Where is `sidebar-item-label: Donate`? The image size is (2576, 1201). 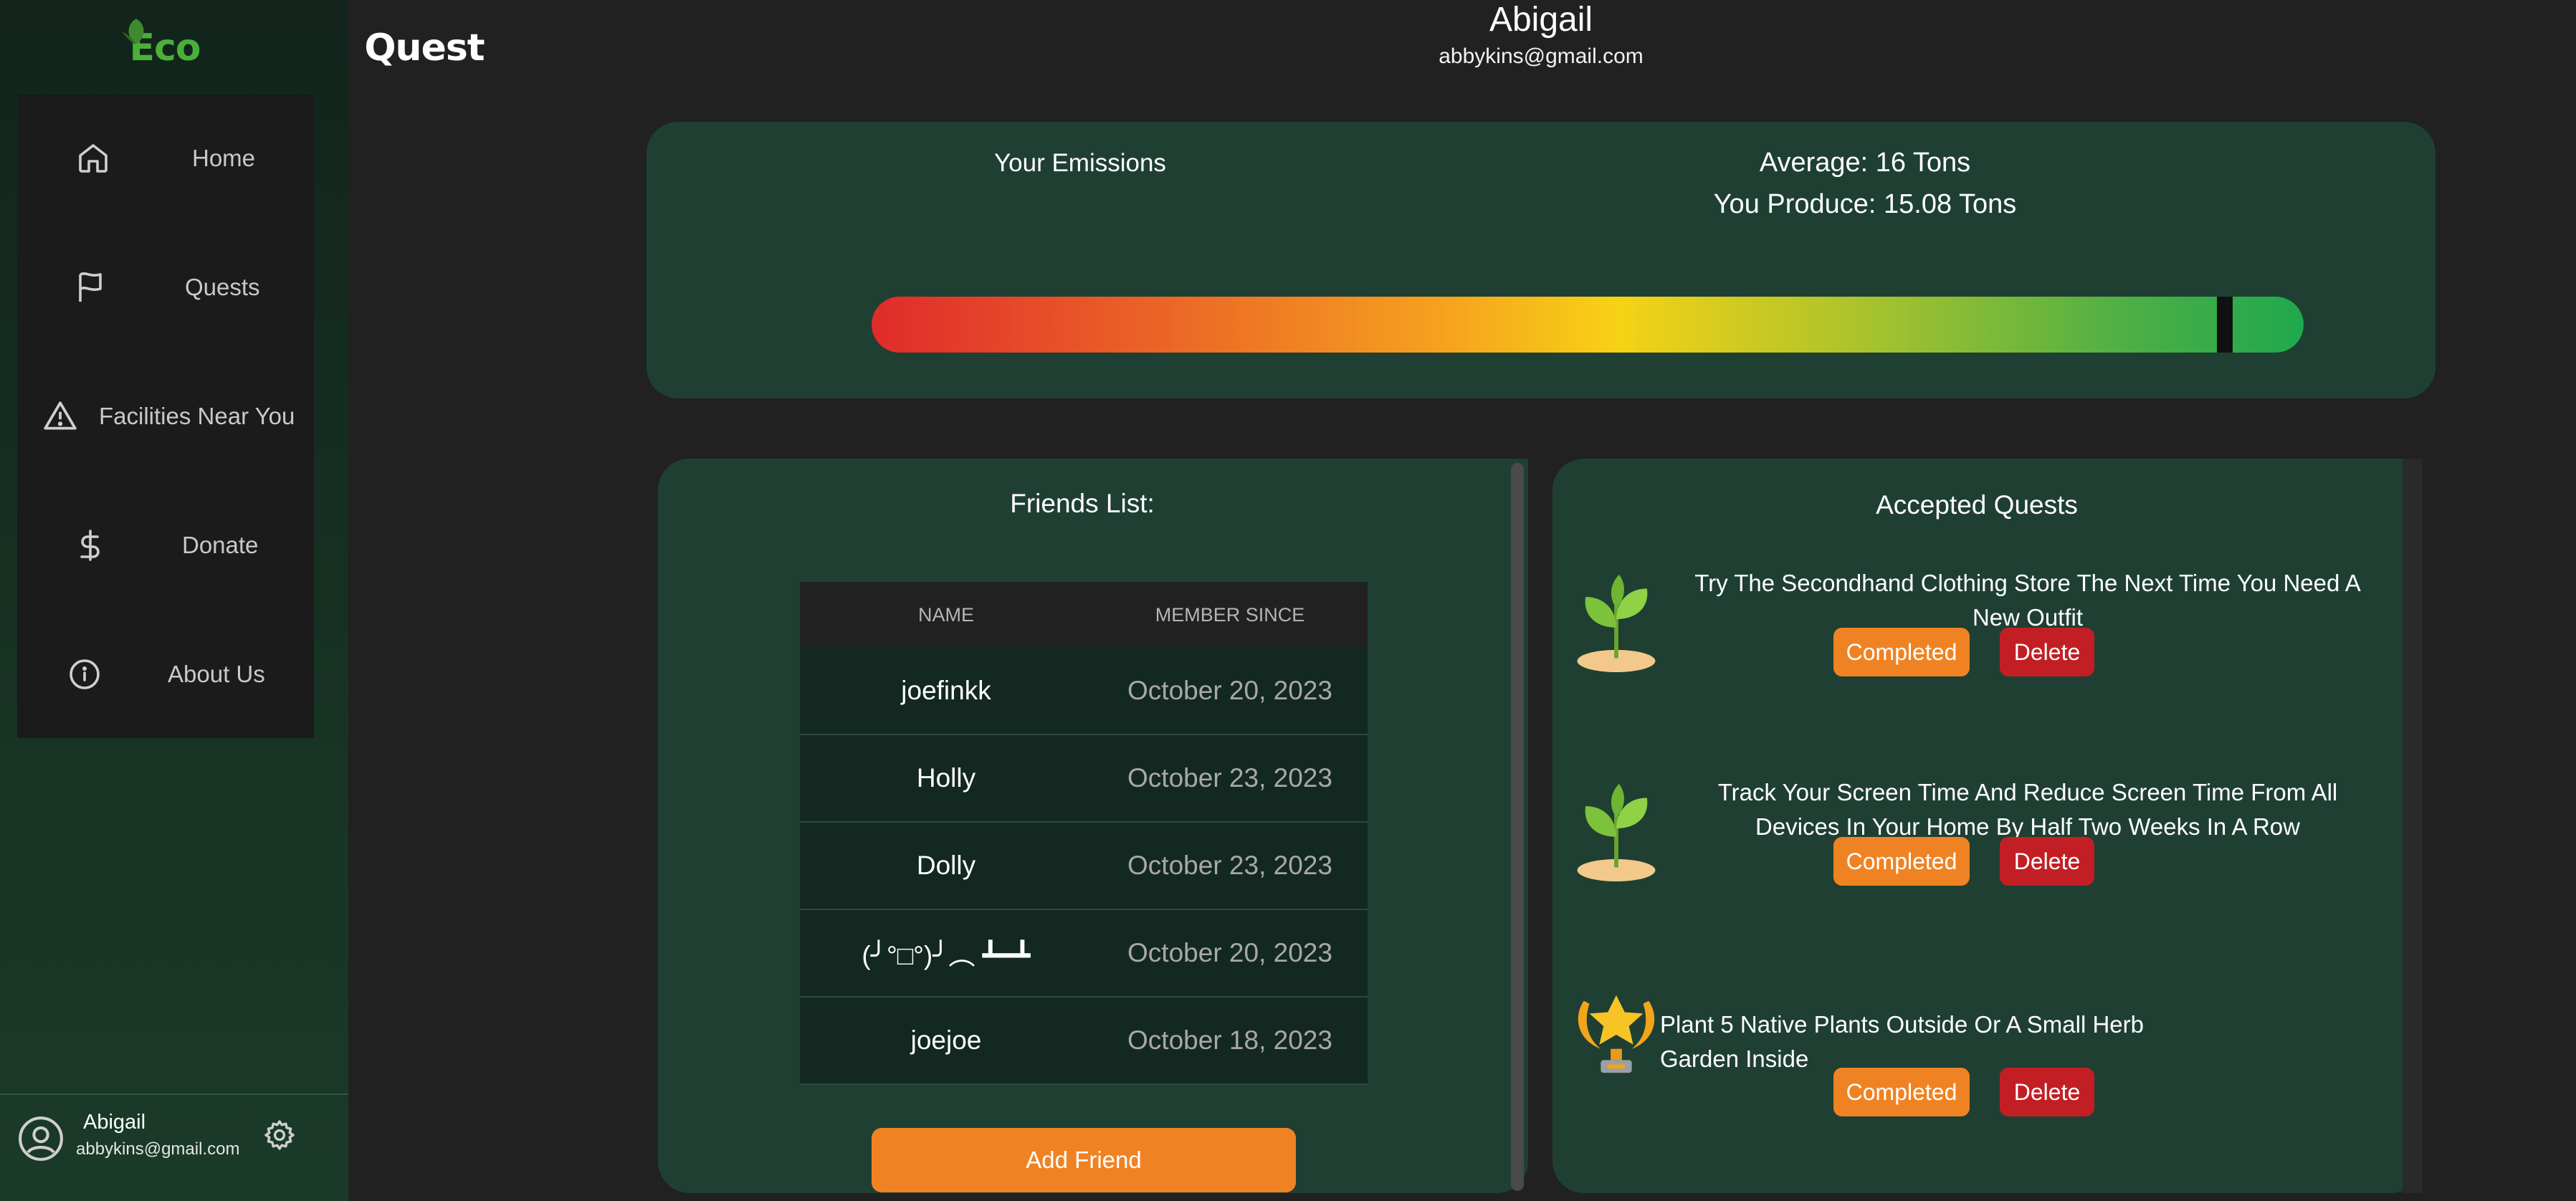
sidebar-item-label: Donate is located at coordinates (220, 545).